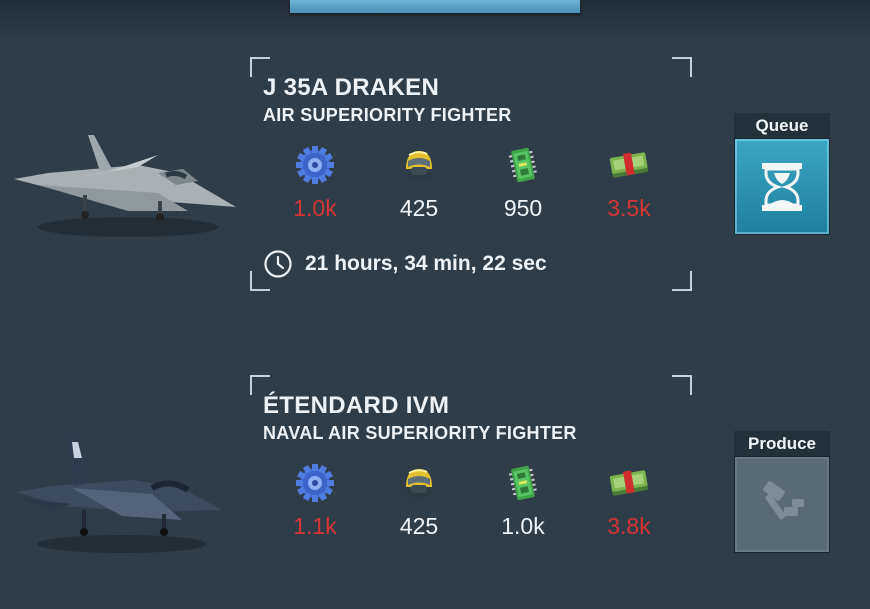 The height and width of the screenshot is (609, 870). I want to click on cost-electronics: 950, so click(523, 183).